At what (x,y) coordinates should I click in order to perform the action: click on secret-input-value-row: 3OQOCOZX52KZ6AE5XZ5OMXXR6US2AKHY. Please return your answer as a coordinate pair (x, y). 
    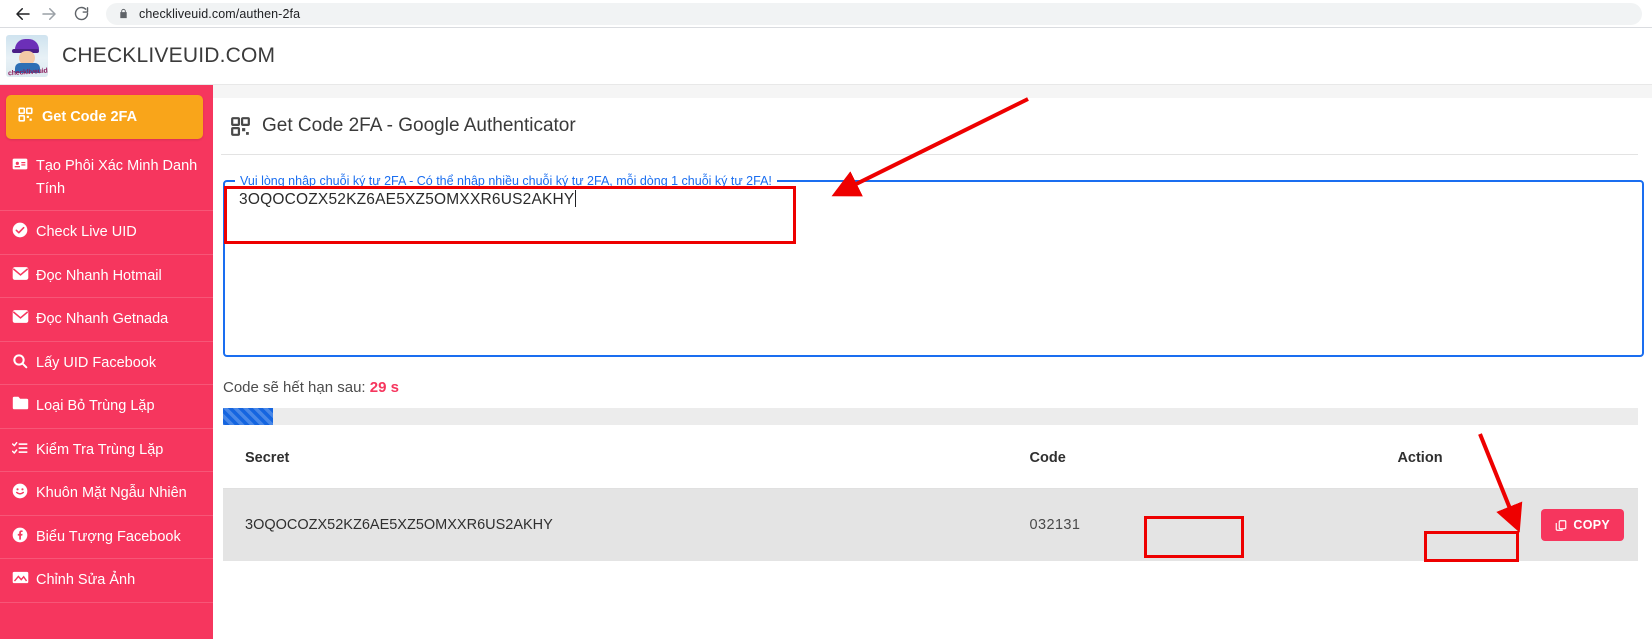
    Looking at the image, I should click on (408, 199).